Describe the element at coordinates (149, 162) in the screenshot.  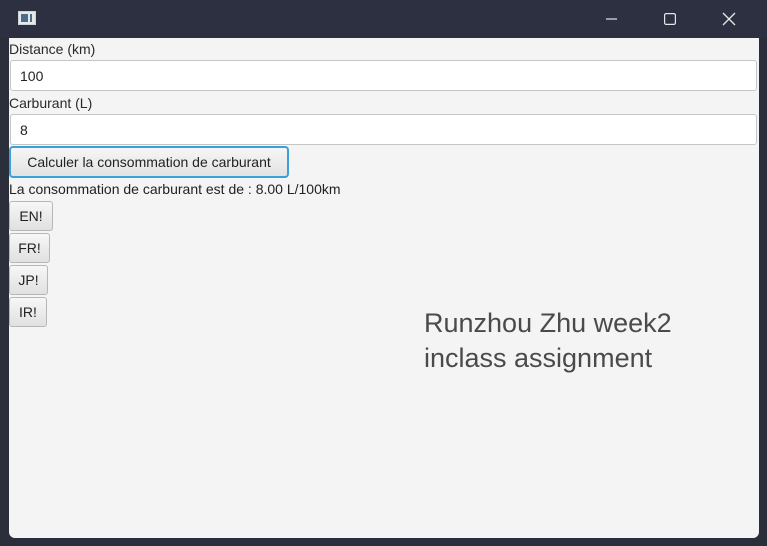
I see `calculate-button: Calculer la consommation de carburant` at that location.